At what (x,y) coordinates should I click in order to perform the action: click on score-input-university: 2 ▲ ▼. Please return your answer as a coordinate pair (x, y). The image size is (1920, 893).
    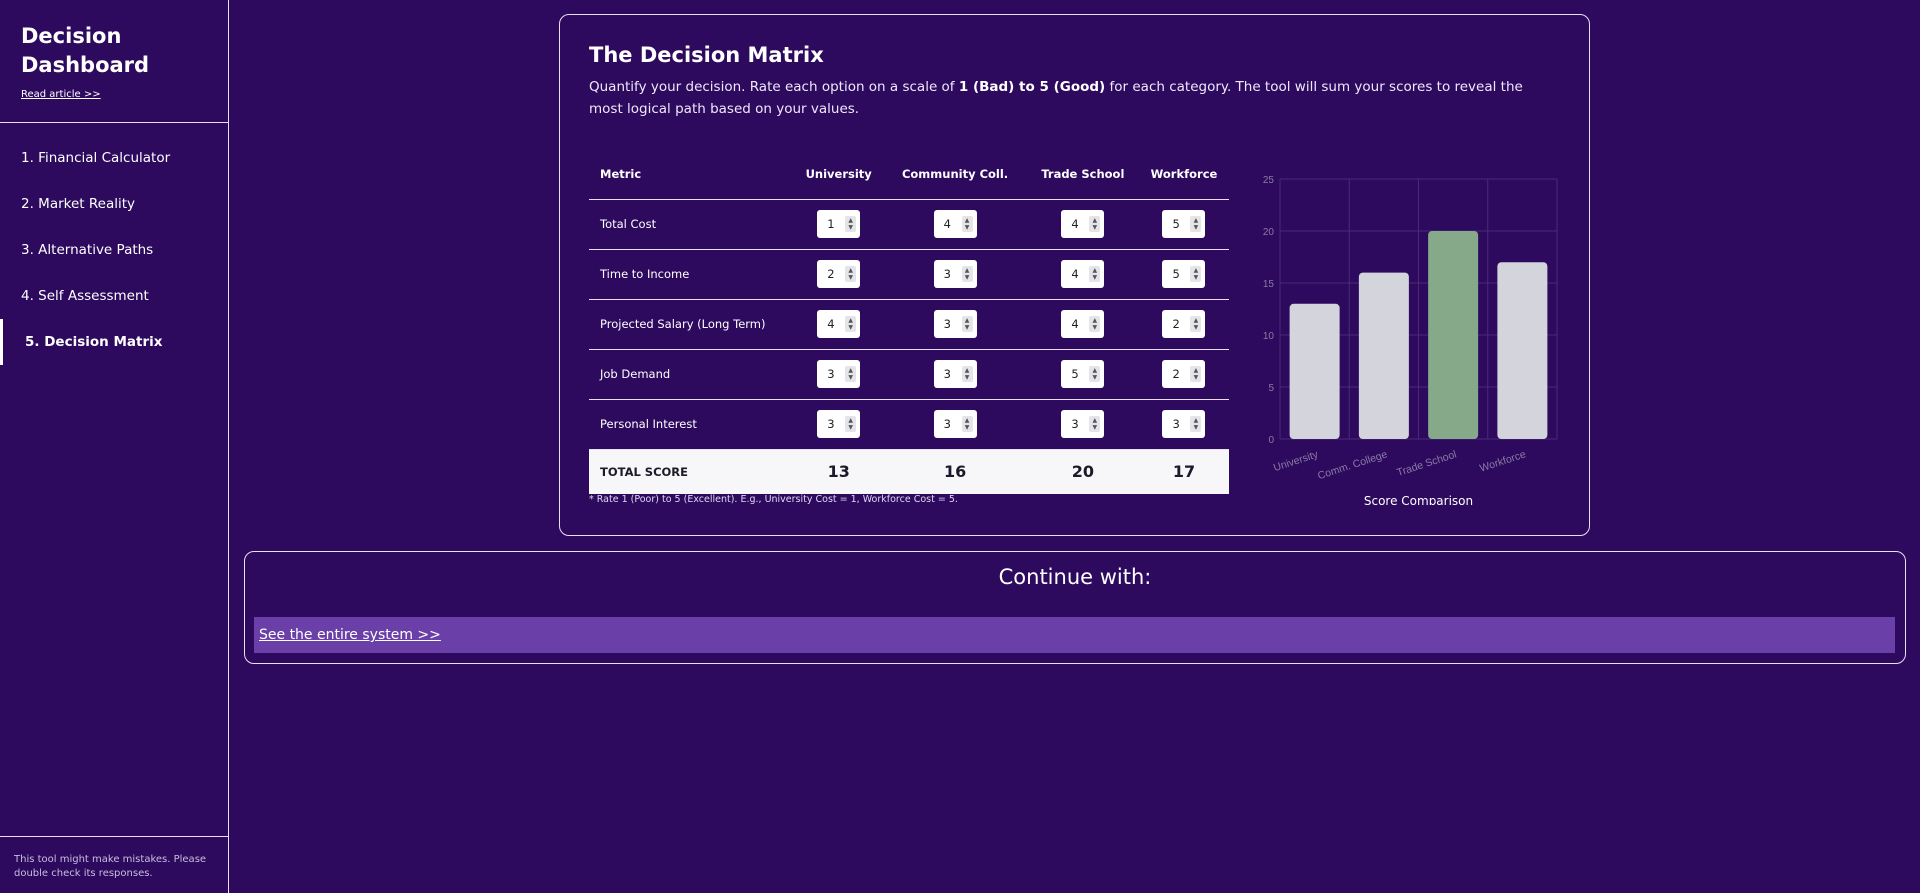
    Looking at the image, I should click on (839, 274).